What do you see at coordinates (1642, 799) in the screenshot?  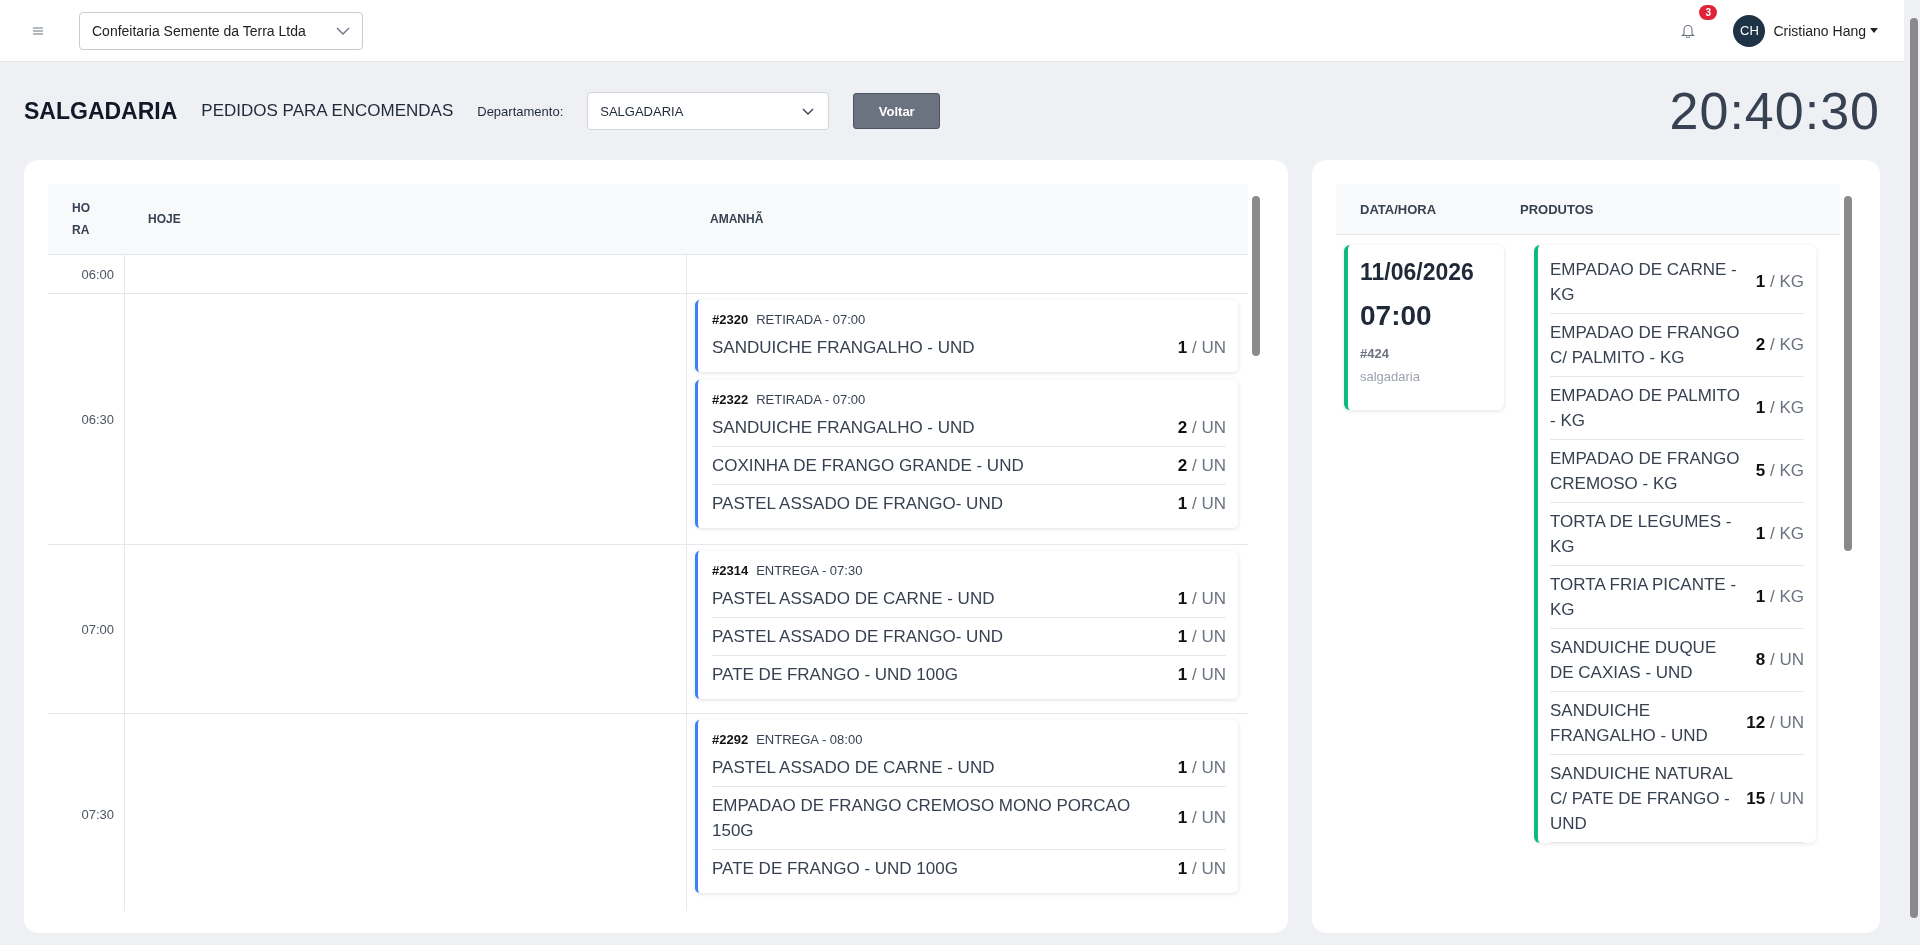 I see `product-name: SANDUICHE NATURAL C/ PATE DE FRANGO - UND` at bounding box center [1642, 799].